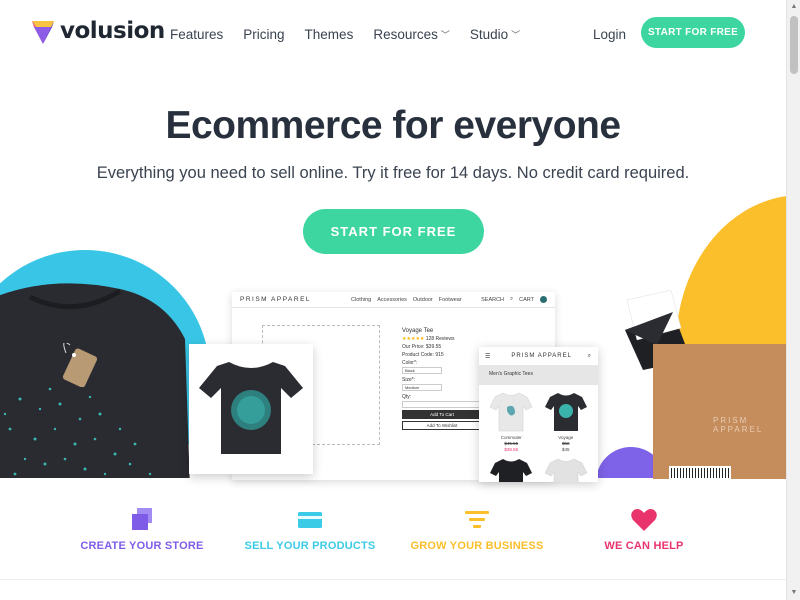 This screenshot has height=600, width=800. I want to click on store-utilities: SEARCH ⌕ CART, so click(514, 299).